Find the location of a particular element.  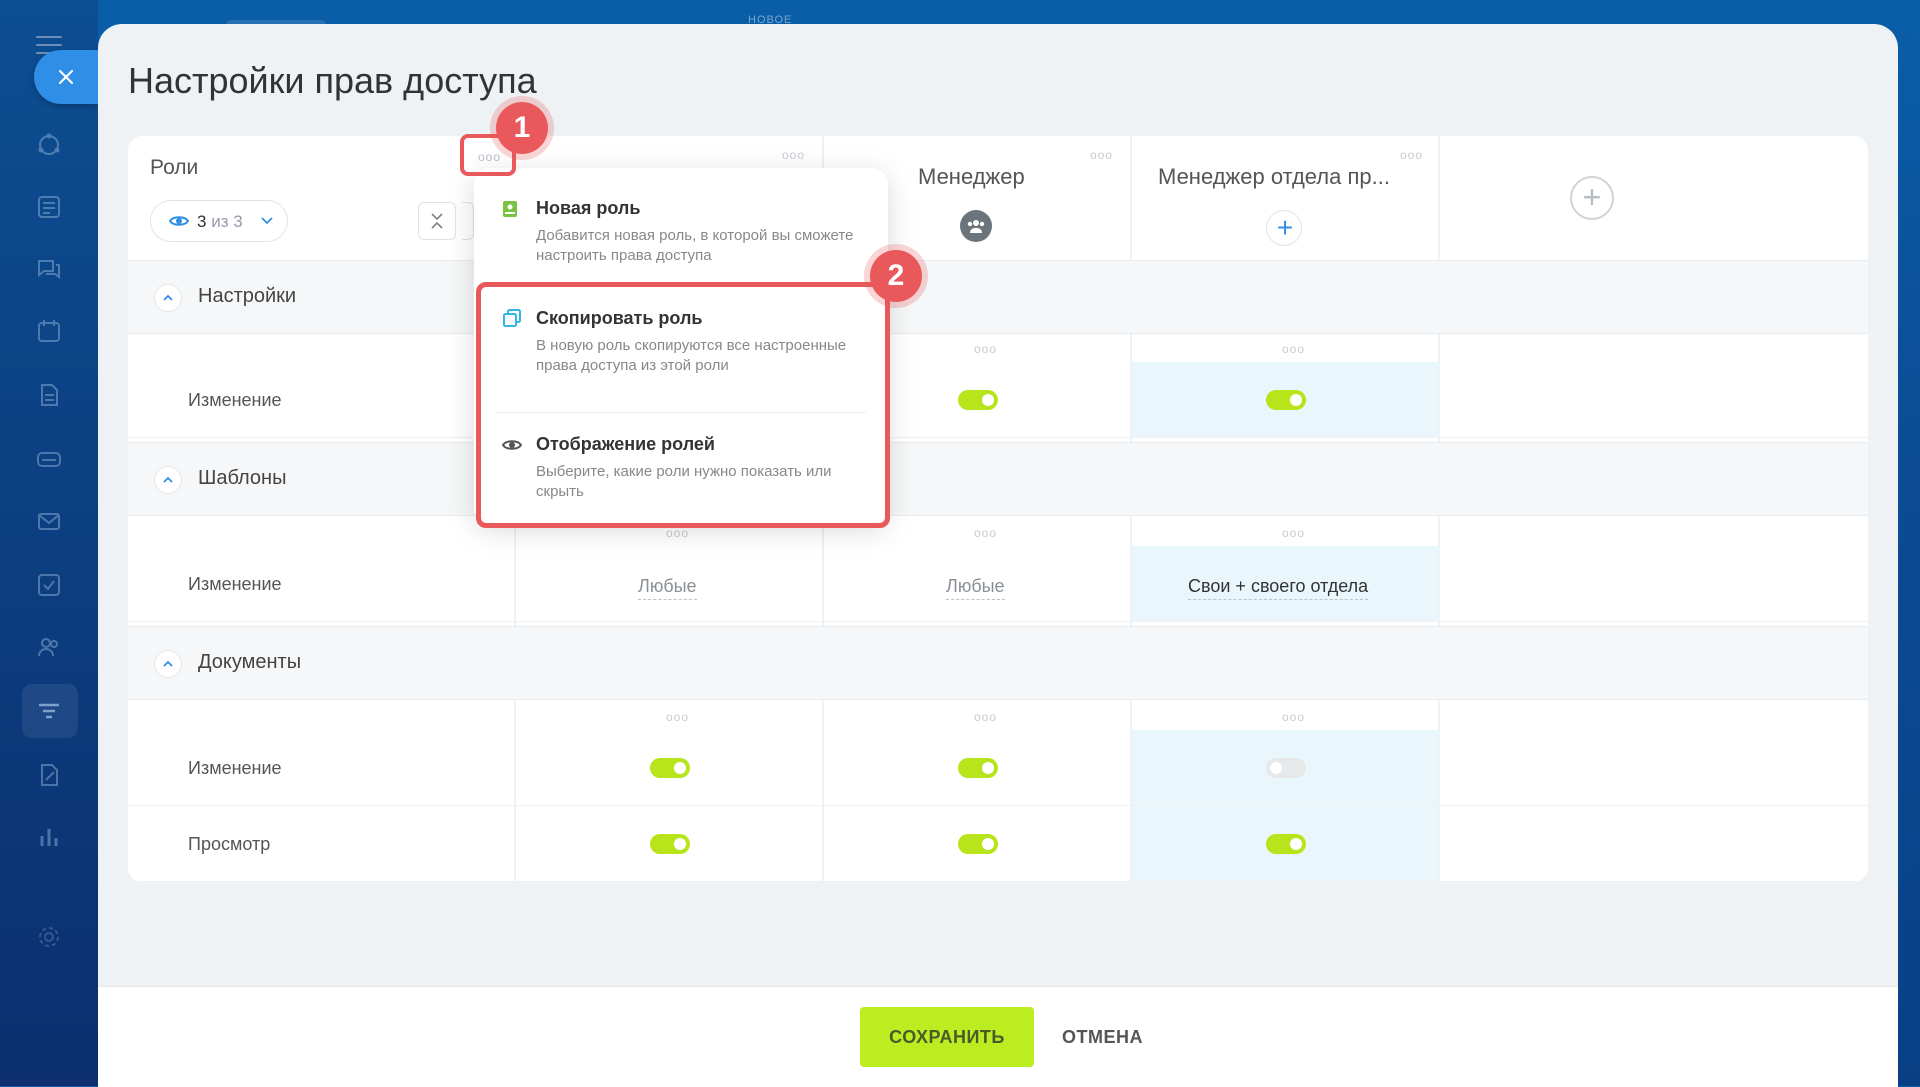

settings-icon is located at coordinates (49, 937).